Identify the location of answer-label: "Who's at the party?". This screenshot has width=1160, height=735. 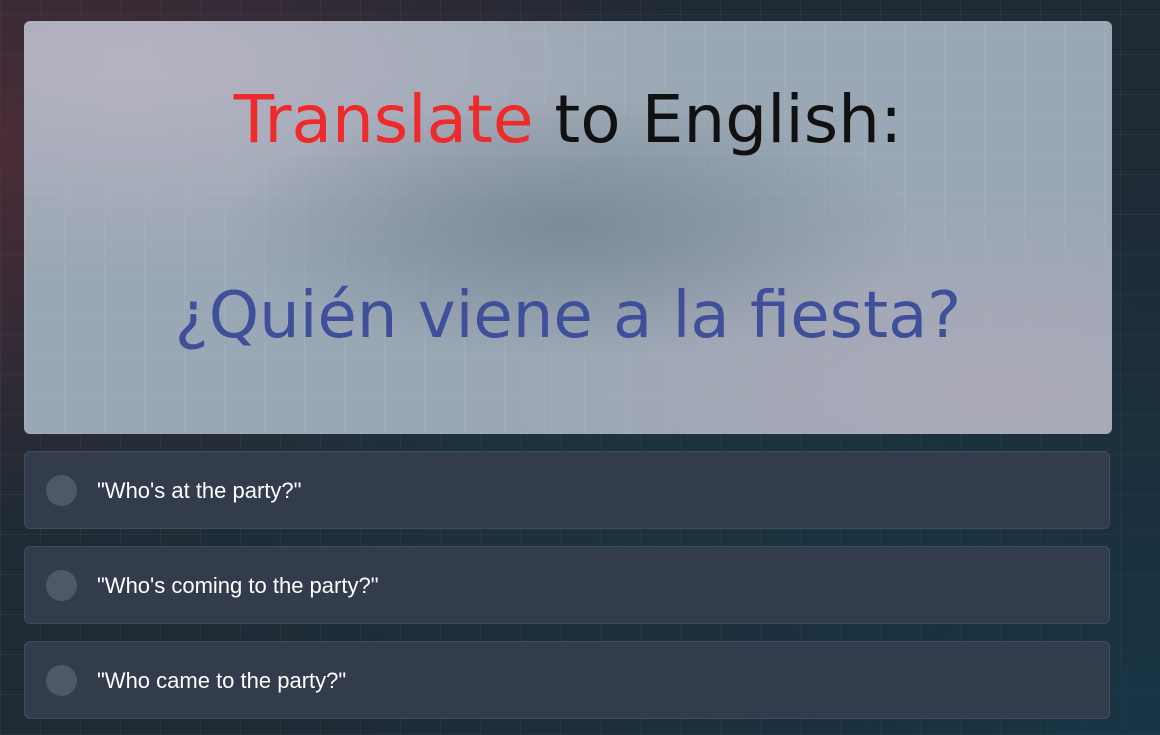
(199, 490).